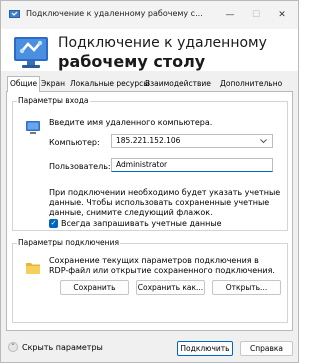 The height and width of the screenshot is (364, 320). I want to click on always-ask-checkbox: ✓, so click(53, 223).